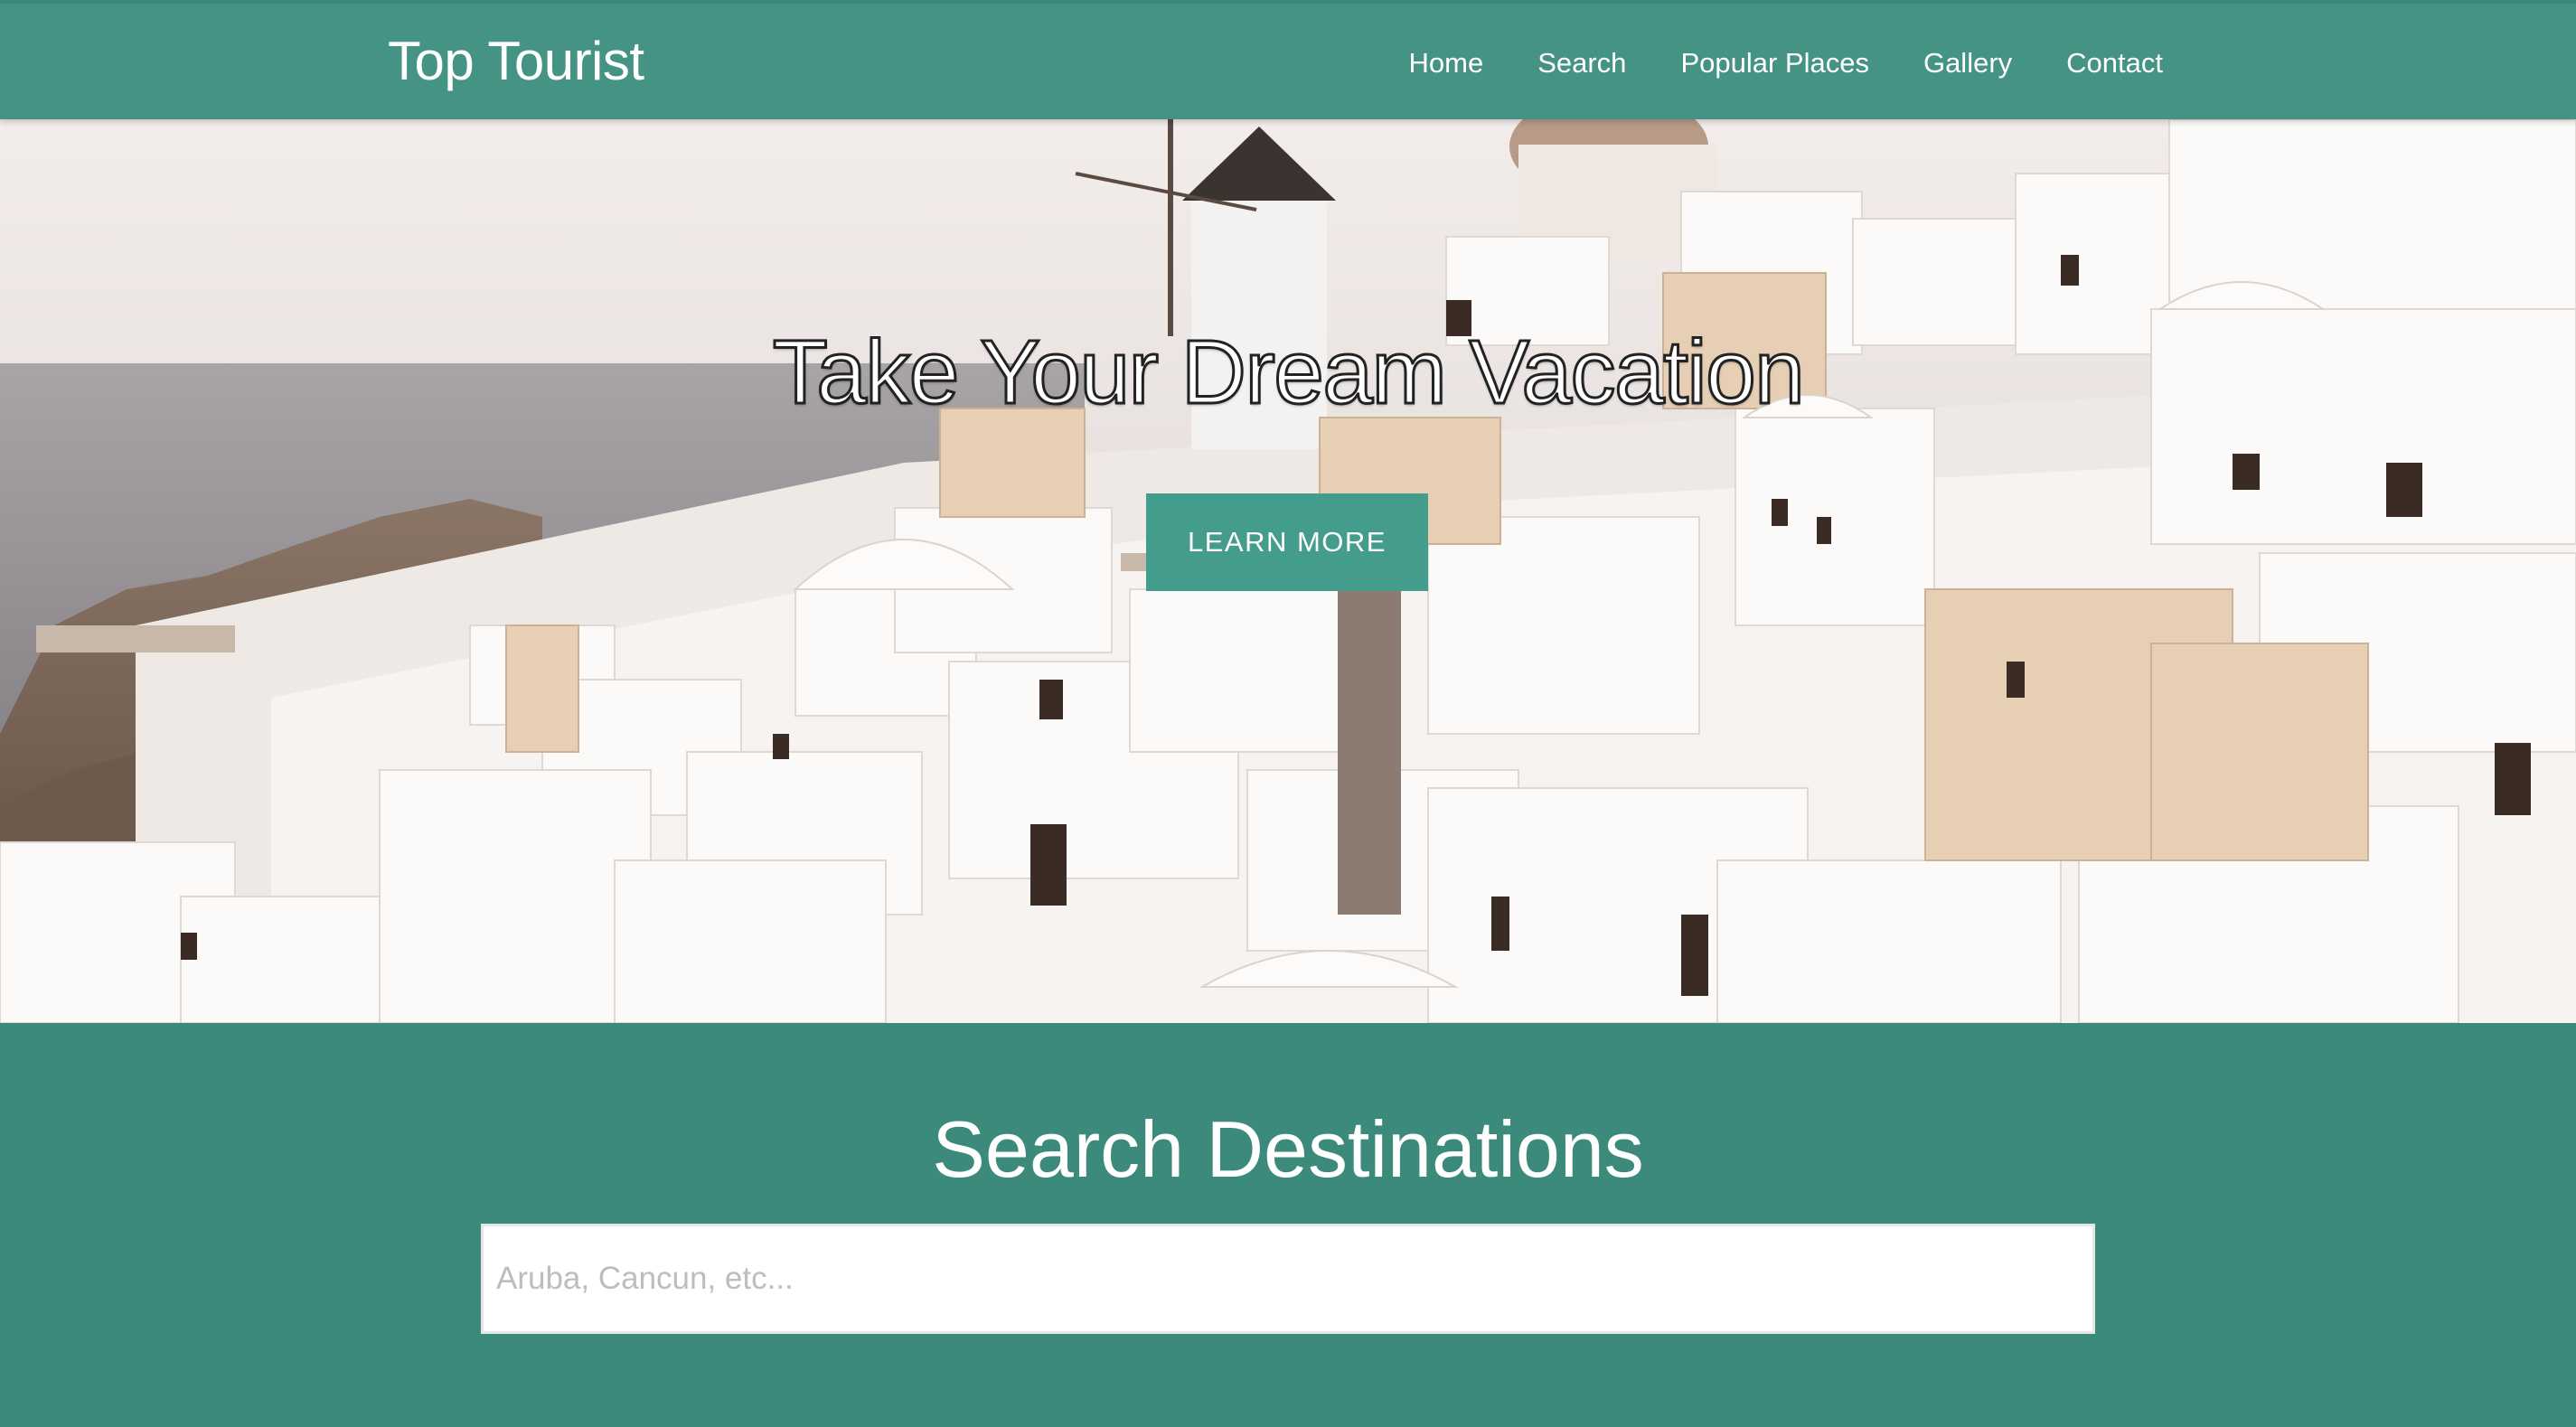 The image size is (2576, 1427). Describe the element at coordinates (1968, 63) in the screenshot. I see `nav-link-gallery: Gallery` at that location.